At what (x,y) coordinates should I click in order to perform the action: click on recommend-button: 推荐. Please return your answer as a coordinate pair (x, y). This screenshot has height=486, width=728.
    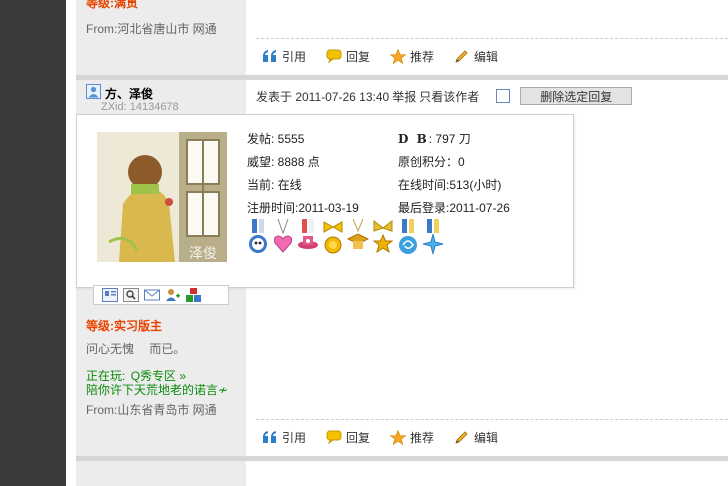
    Looking at the image, I should click on (412, 437).